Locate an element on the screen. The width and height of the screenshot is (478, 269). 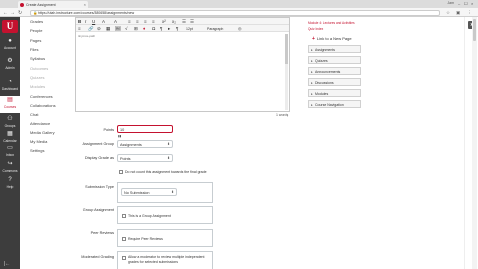
dont-count-checkbox is located at coordinates (121, 172).